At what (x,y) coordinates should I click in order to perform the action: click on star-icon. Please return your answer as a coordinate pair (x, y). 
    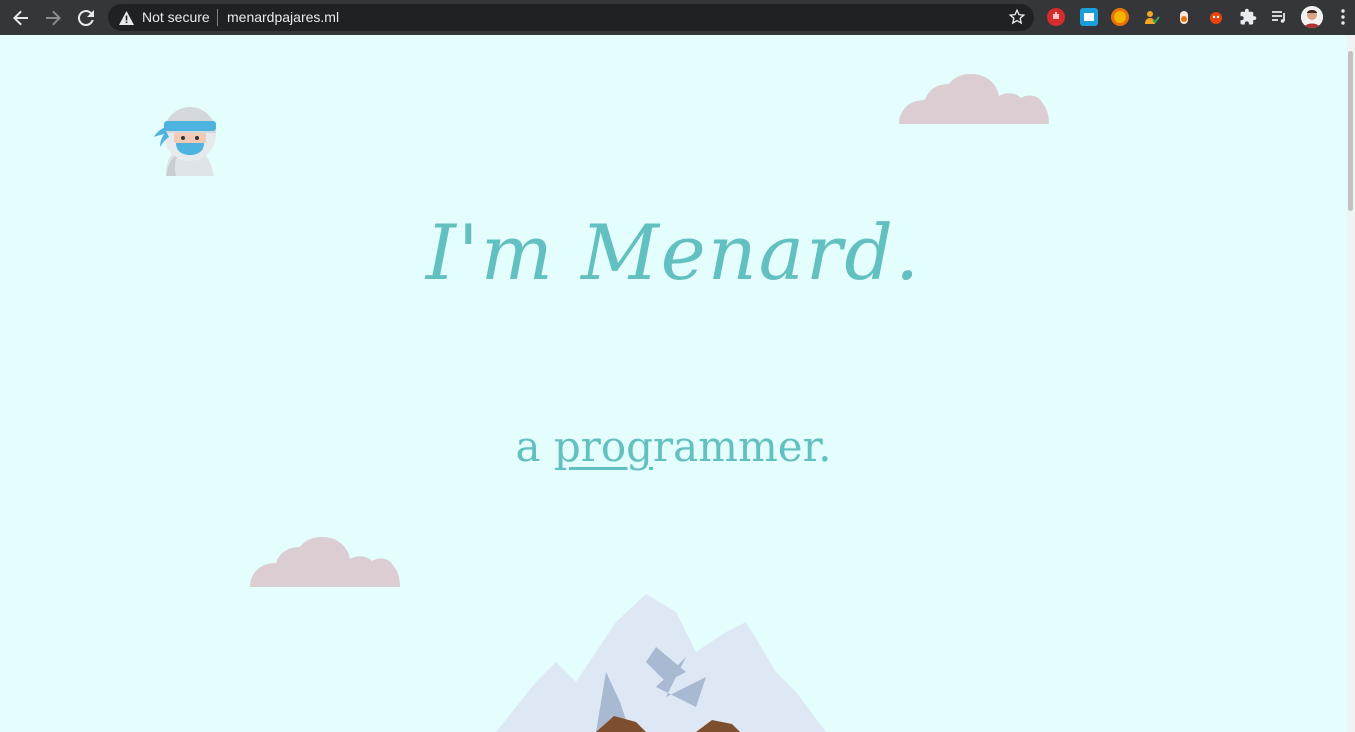
    Looking at the image, I should click on (1017, 19).